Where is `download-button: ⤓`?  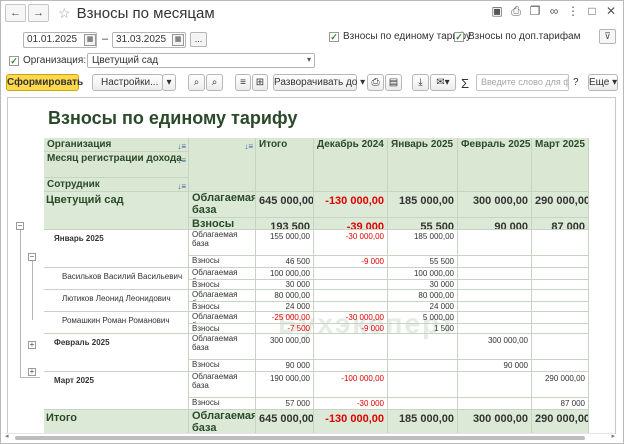 download-button: ⤓ is located at coordinates (420, 82).